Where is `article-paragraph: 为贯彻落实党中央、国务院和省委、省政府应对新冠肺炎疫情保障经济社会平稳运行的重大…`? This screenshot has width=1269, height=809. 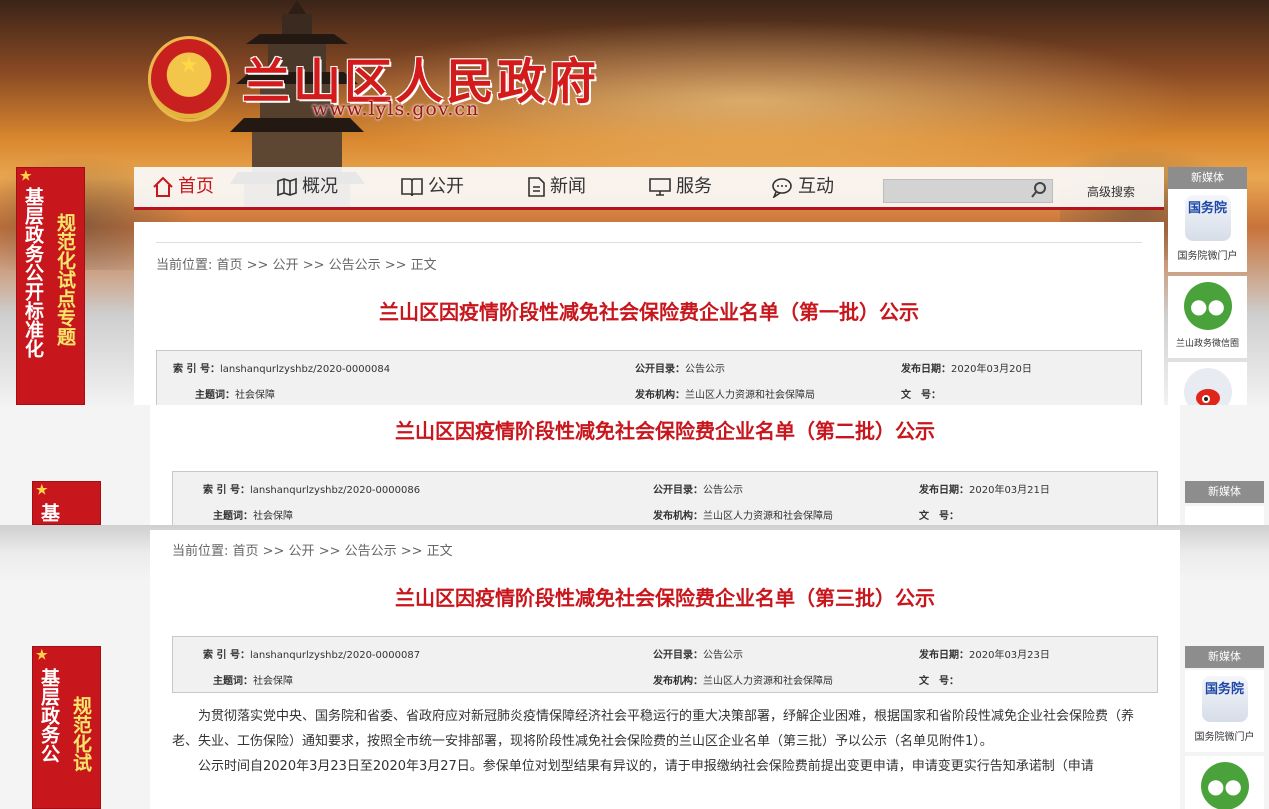
article-paragraph: 为贯彻落实党中央、国务院和省委、省政府应对新冠肺炎疫情保障经济社会平稳运行的重大… is located at coordinates (653, 729).